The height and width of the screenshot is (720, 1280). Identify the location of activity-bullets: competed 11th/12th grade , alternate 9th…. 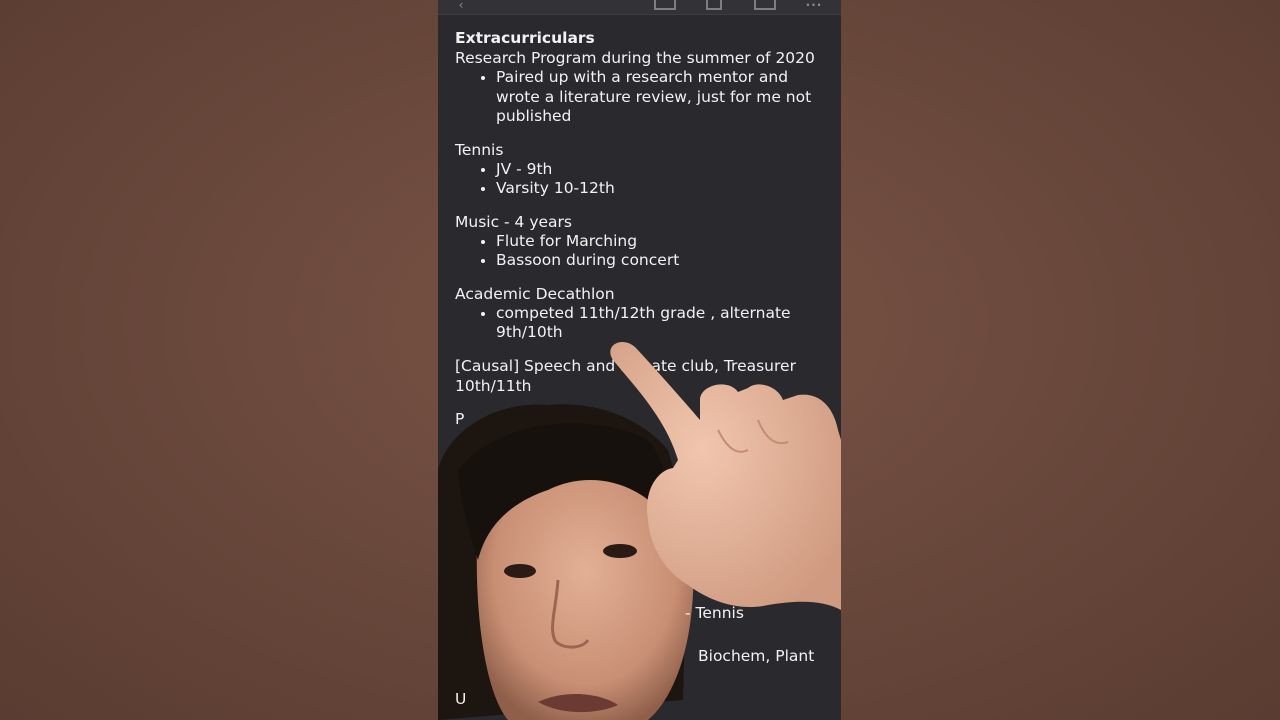
(642, 323).